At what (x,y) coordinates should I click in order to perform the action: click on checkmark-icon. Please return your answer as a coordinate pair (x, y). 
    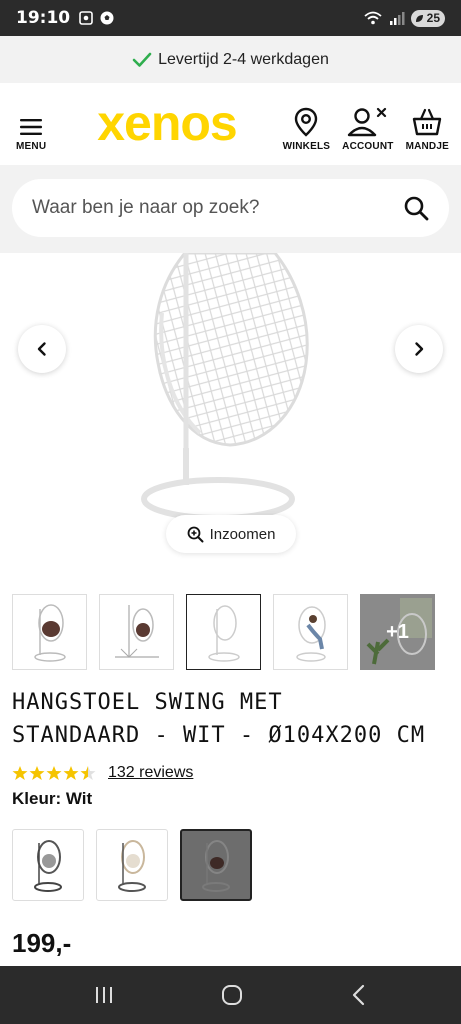
    Looking at the image, I should click on (142, 59).